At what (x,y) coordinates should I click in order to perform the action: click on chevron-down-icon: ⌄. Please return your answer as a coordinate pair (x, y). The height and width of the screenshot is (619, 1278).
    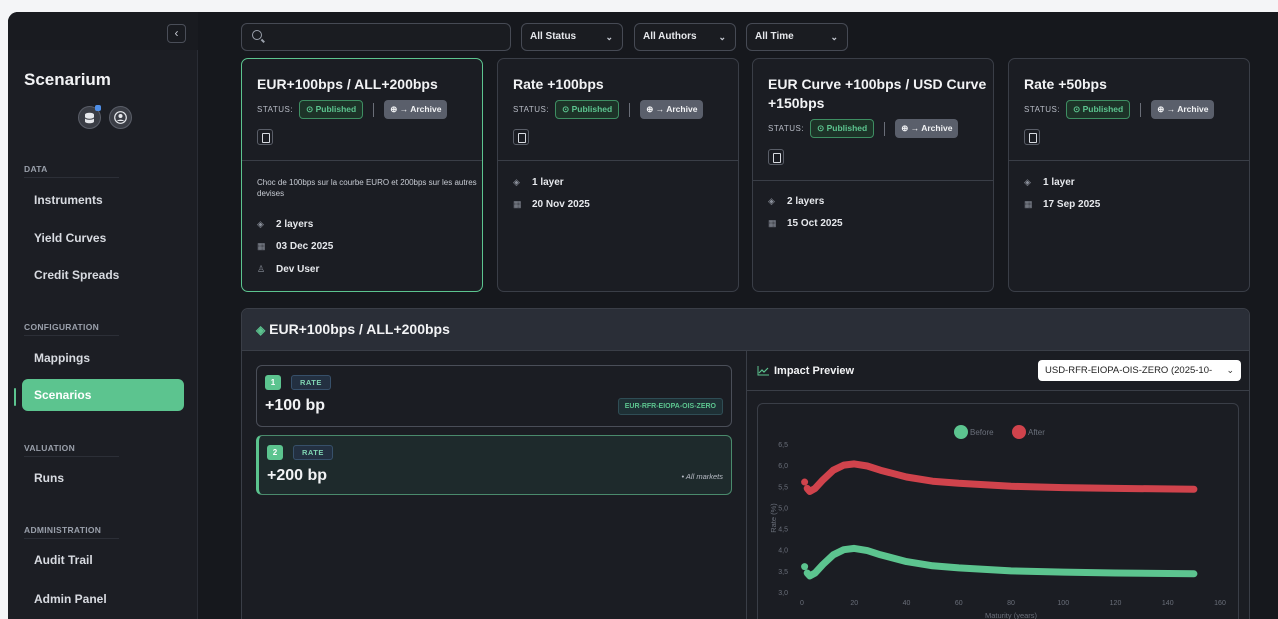
    Looking at the image, I should click on (722, 37).